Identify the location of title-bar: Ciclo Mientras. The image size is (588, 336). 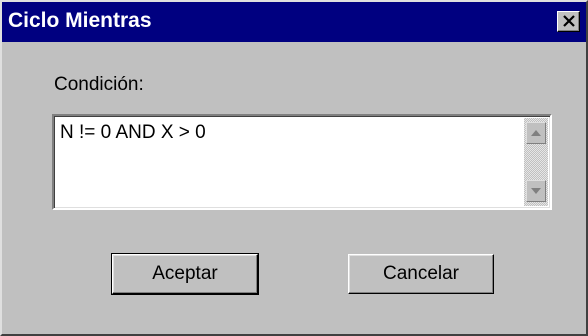
(294, 22).